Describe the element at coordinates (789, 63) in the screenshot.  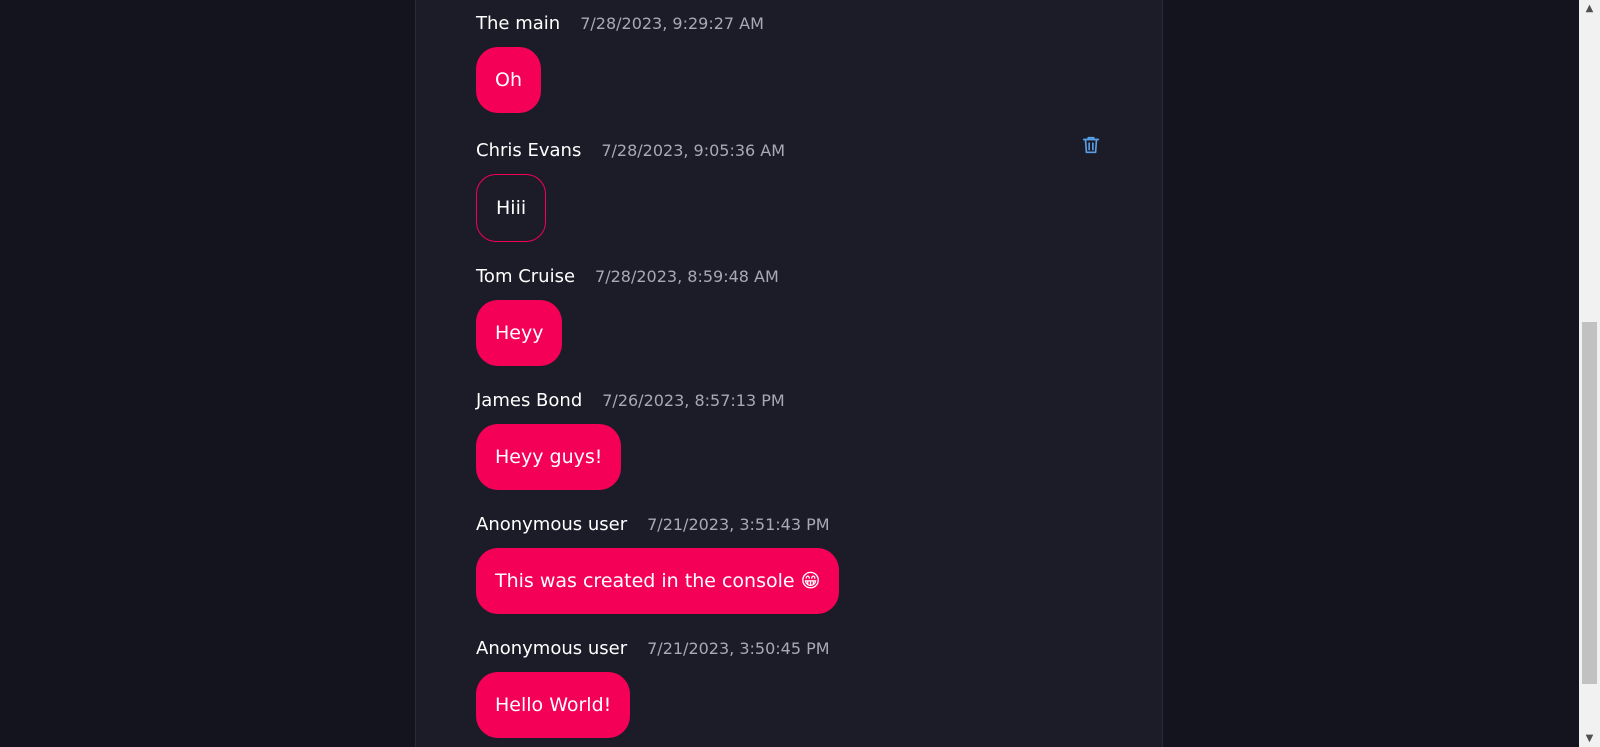
I see `message-item: The main 7/28/2023, 9:29:27 AM Oh` at that location.